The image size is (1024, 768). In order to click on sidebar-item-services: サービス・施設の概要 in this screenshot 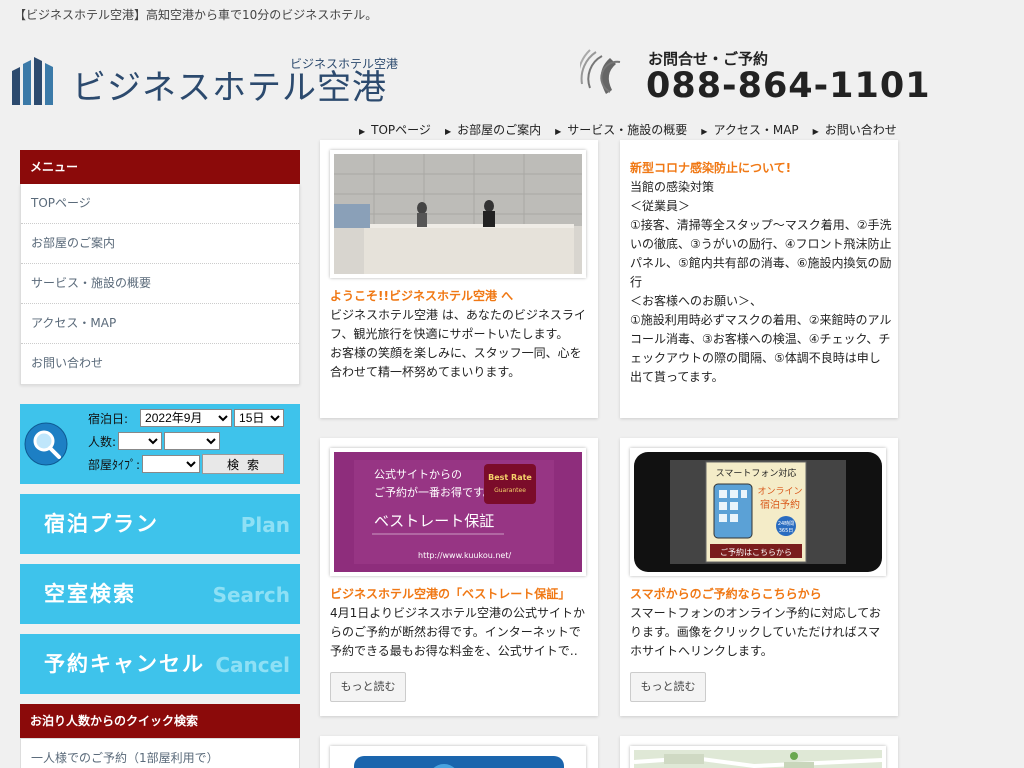, I will do `click(160, 284)`.